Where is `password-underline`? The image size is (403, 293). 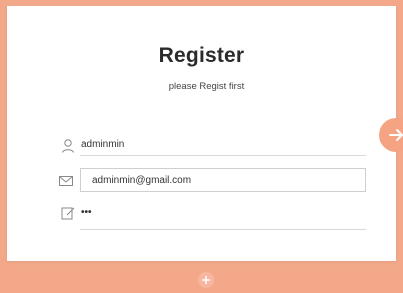
password-underline is located at coordinates (223, 229).